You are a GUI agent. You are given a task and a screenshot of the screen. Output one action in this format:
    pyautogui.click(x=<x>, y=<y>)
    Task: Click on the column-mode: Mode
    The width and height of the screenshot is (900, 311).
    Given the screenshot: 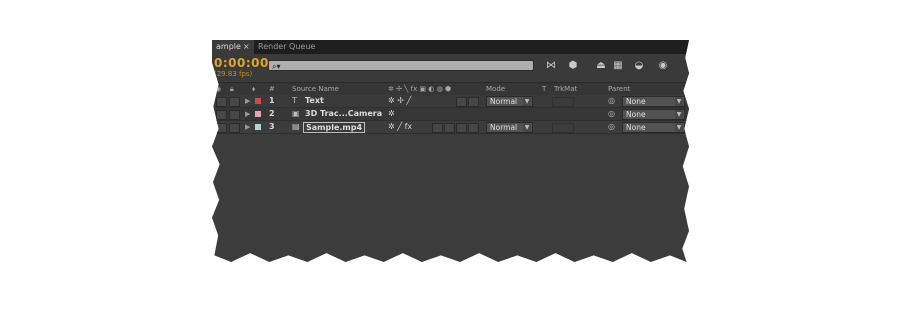 What is the action you would take?
    pyautogui.click(x=496, y=89)
    